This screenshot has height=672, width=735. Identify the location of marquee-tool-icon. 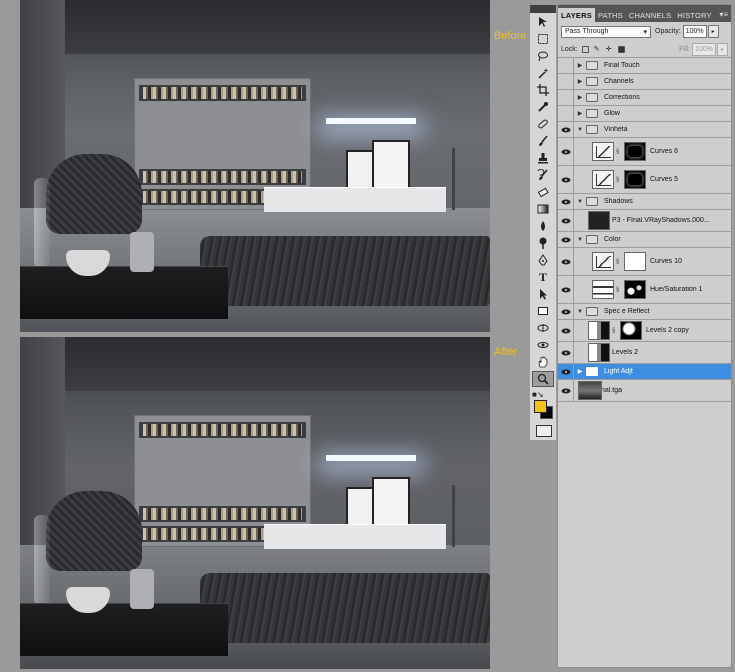
(543, 39).